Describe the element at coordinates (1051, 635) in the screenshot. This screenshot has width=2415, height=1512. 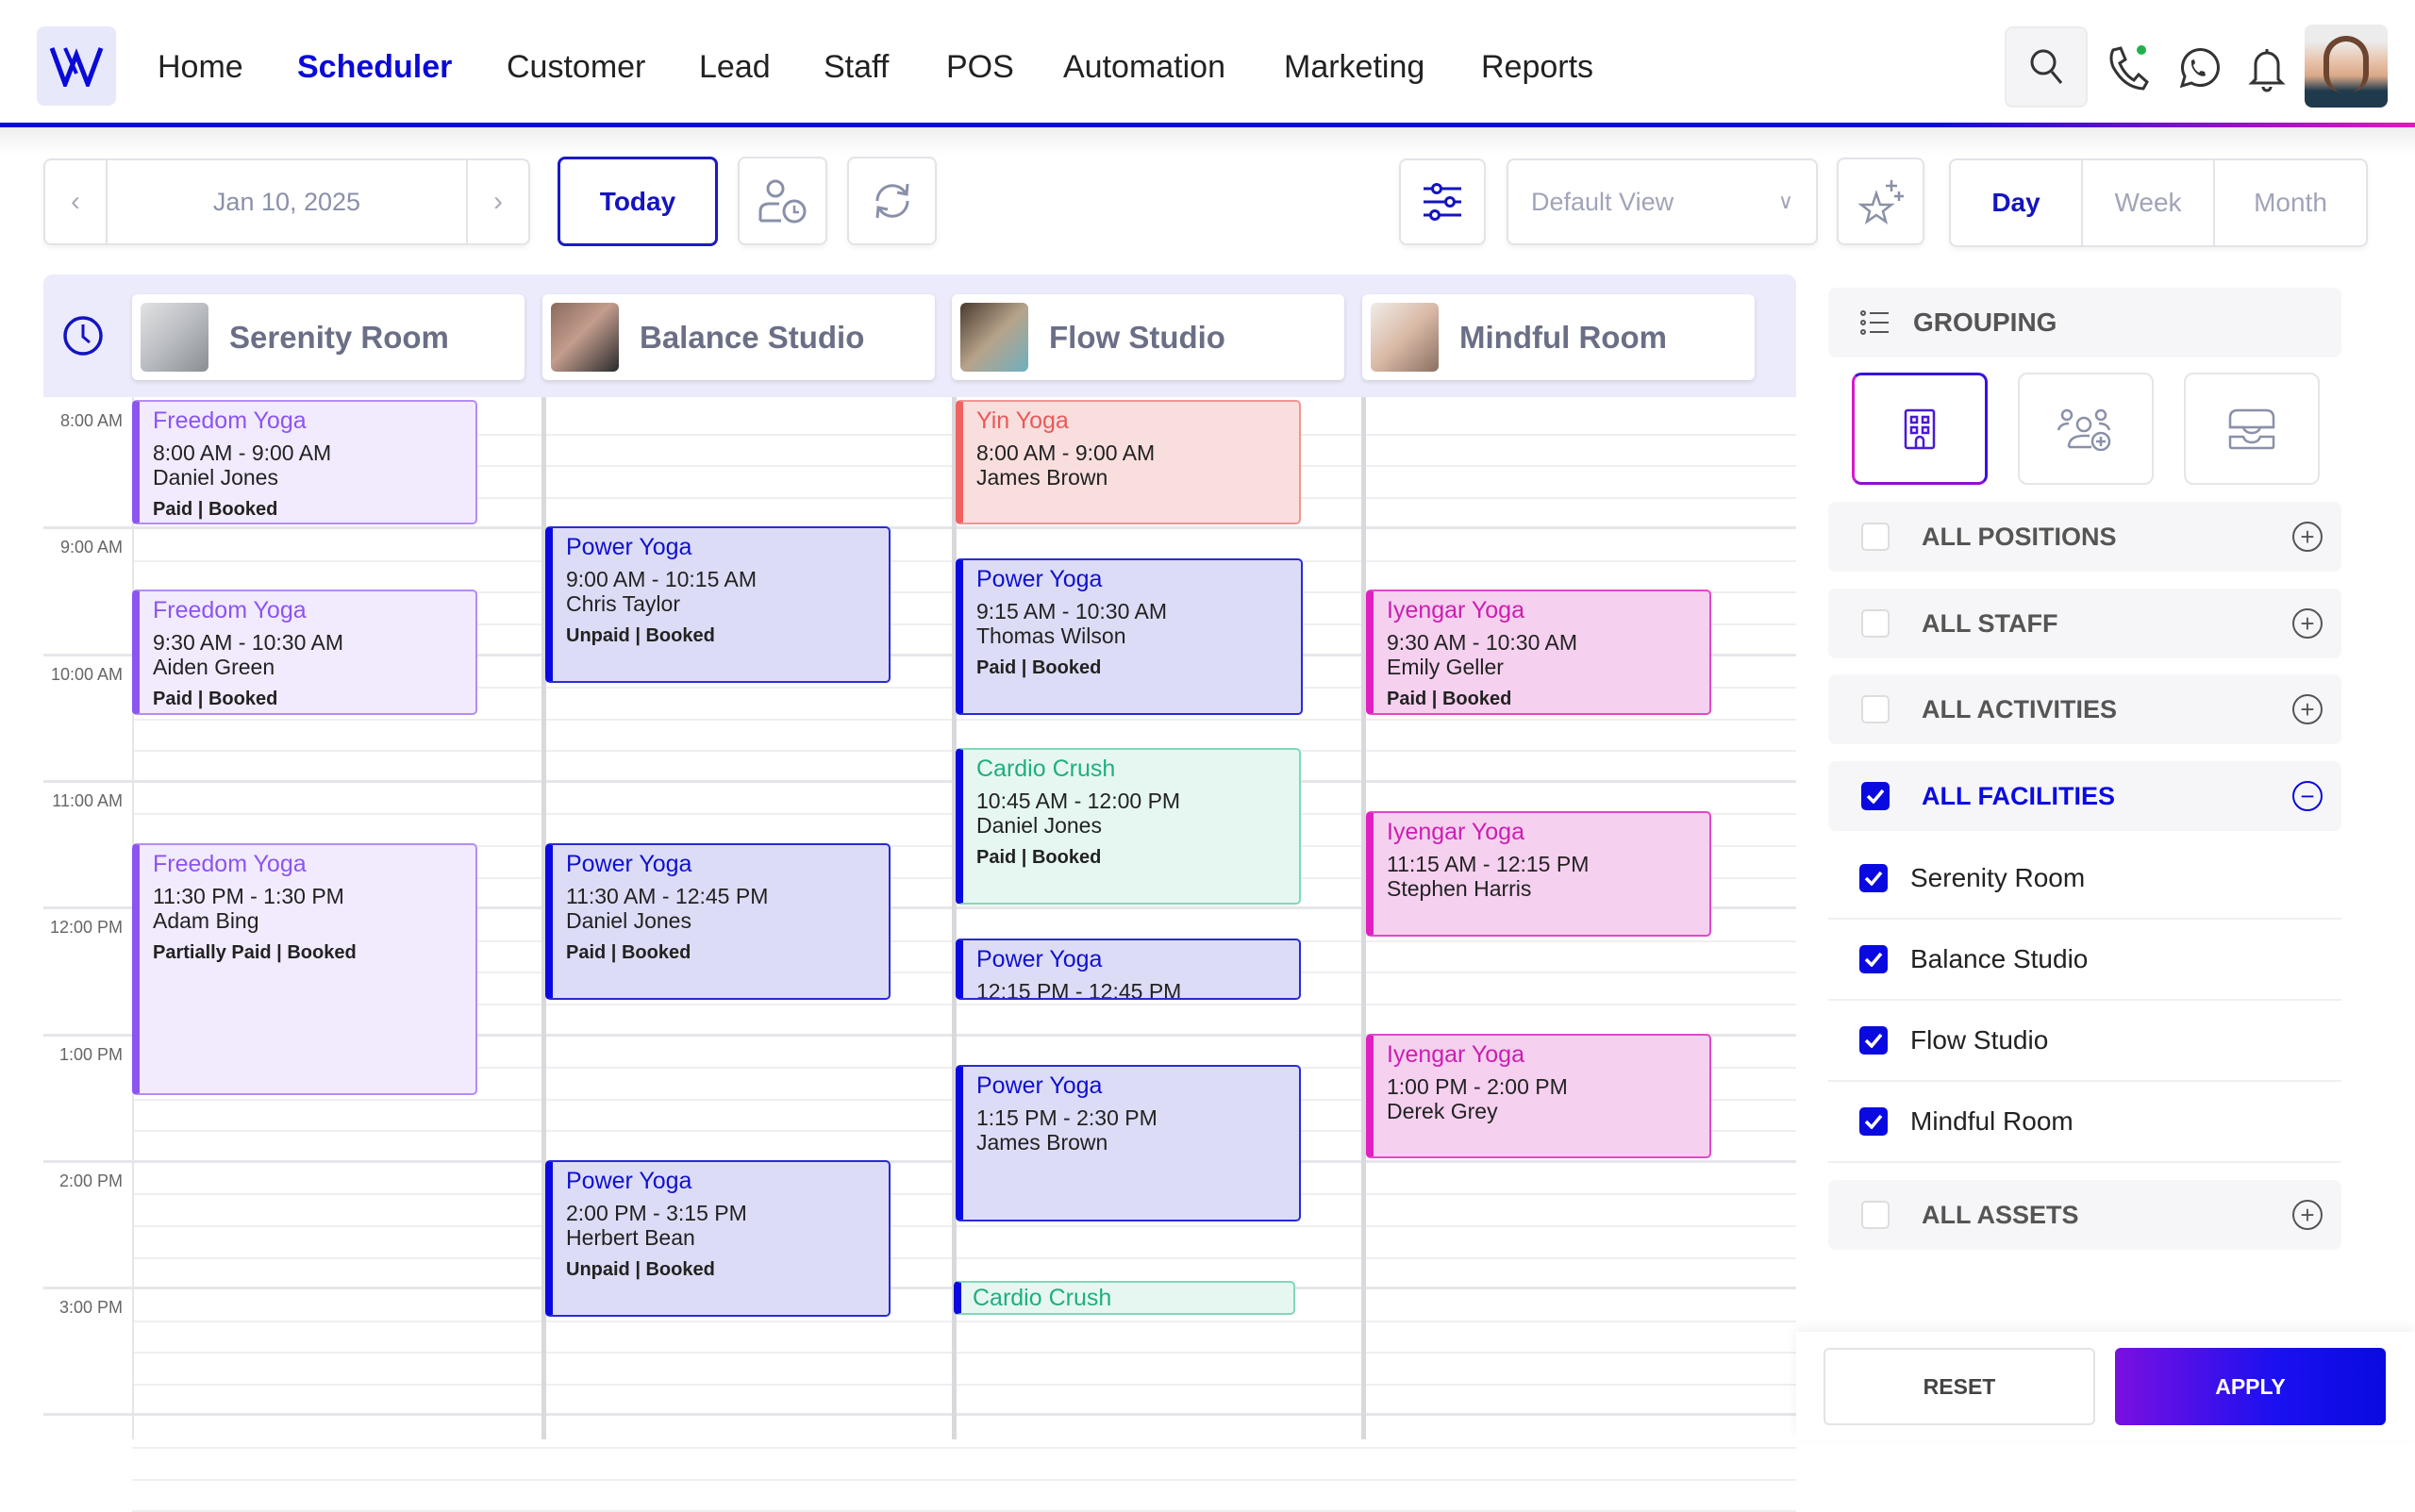
I see `event-person: Thomas Wilson` at that location.